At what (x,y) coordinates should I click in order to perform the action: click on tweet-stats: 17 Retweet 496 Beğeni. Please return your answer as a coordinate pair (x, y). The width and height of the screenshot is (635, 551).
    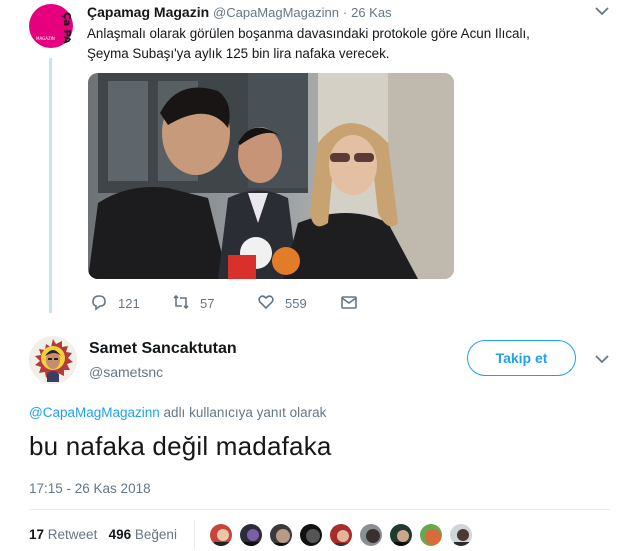
    Looking at the image, I should click on (103, 534).